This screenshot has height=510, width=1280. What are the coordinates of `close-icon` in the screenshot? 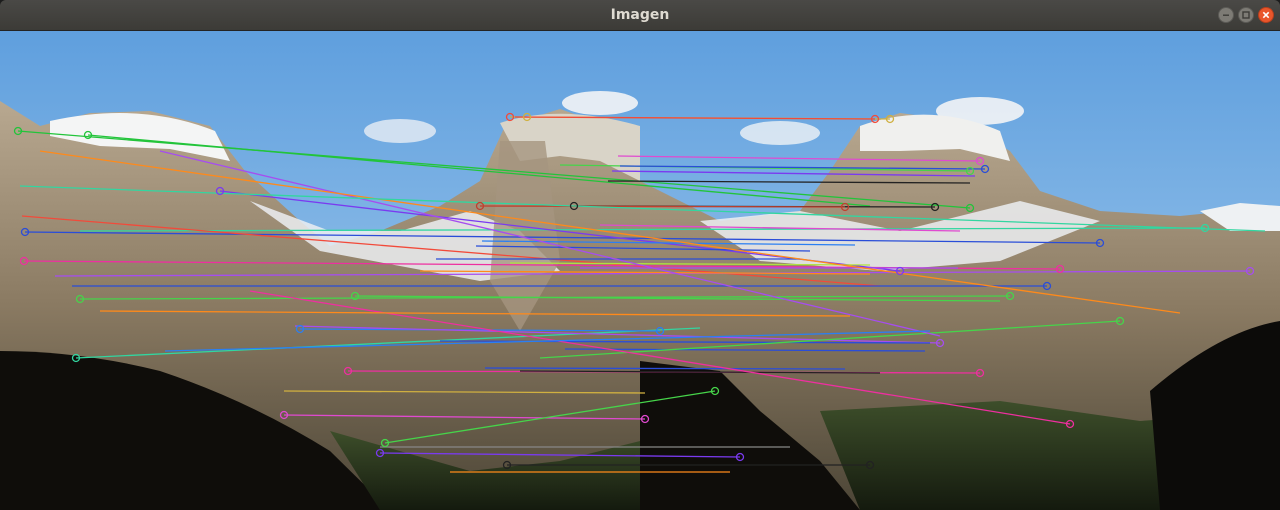 It's located at (1266, 15).